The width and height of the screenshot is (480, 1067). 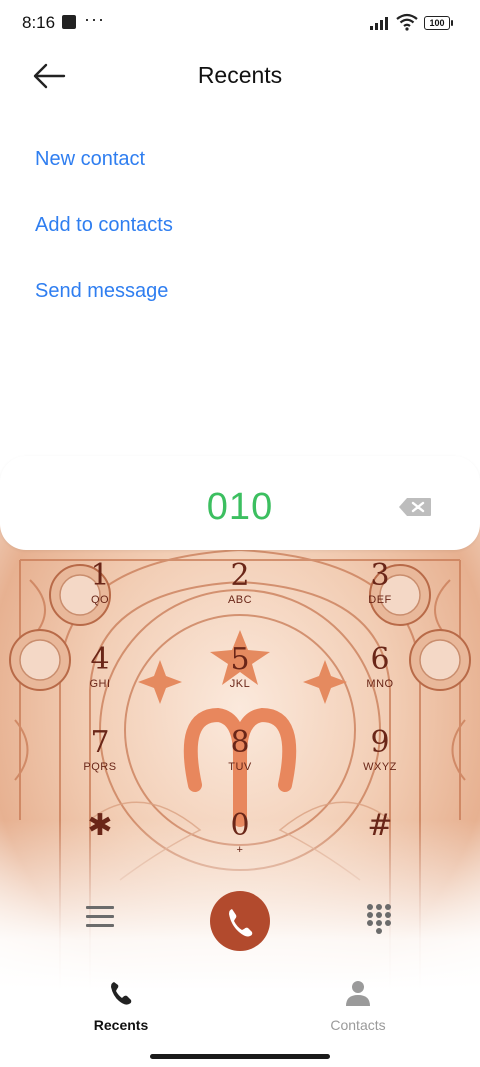 I want to click on key-digit: 3, so click(x=380, y=575).